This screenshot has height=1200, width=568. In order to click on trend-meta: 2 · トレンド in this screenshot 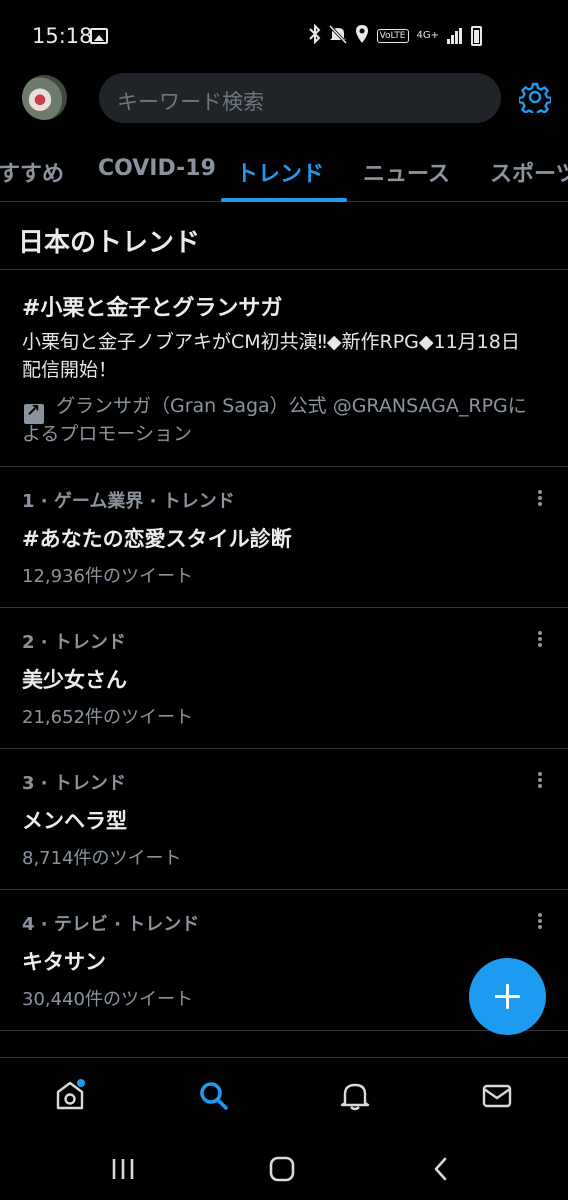, I will do `click(74, 642)`.